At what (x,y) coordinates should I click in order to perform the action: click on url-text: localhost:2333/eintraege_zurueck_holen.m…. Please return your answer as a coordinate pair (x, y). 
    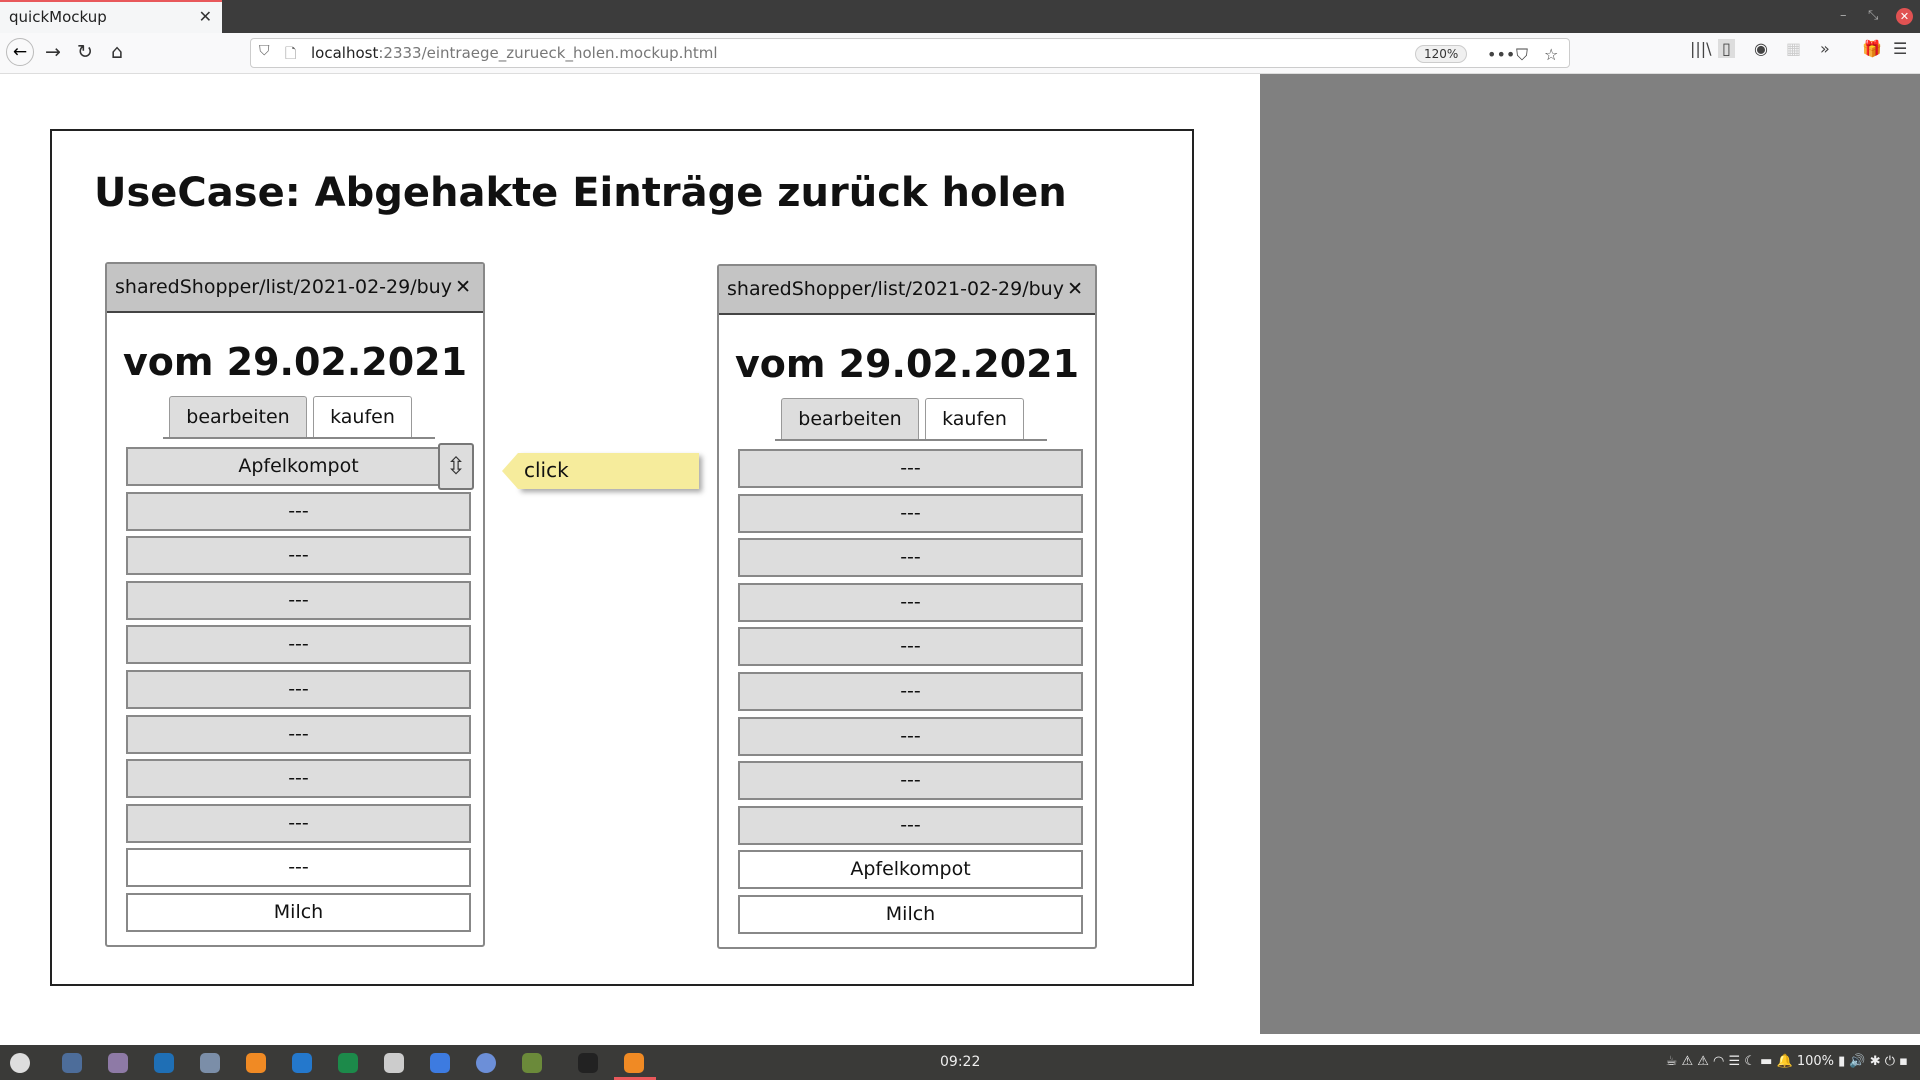
    Looking at the image, I should click on (514, 53).